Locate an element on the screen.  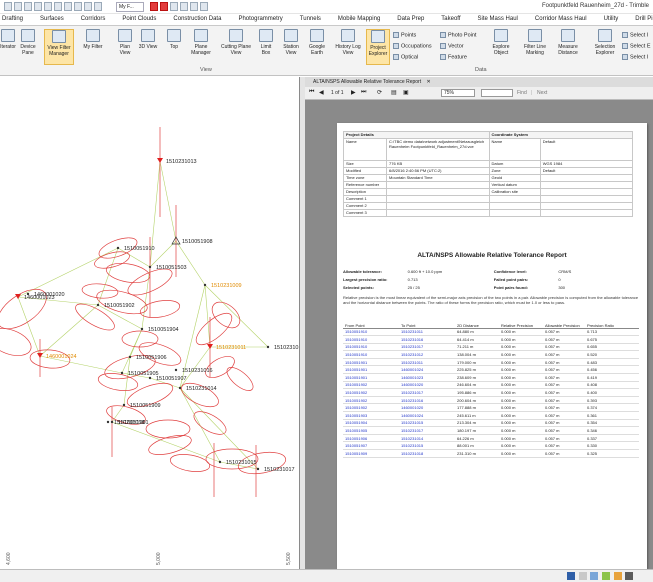
tab-point-clouds: Point Clouds is located at coordinates (139, 19).